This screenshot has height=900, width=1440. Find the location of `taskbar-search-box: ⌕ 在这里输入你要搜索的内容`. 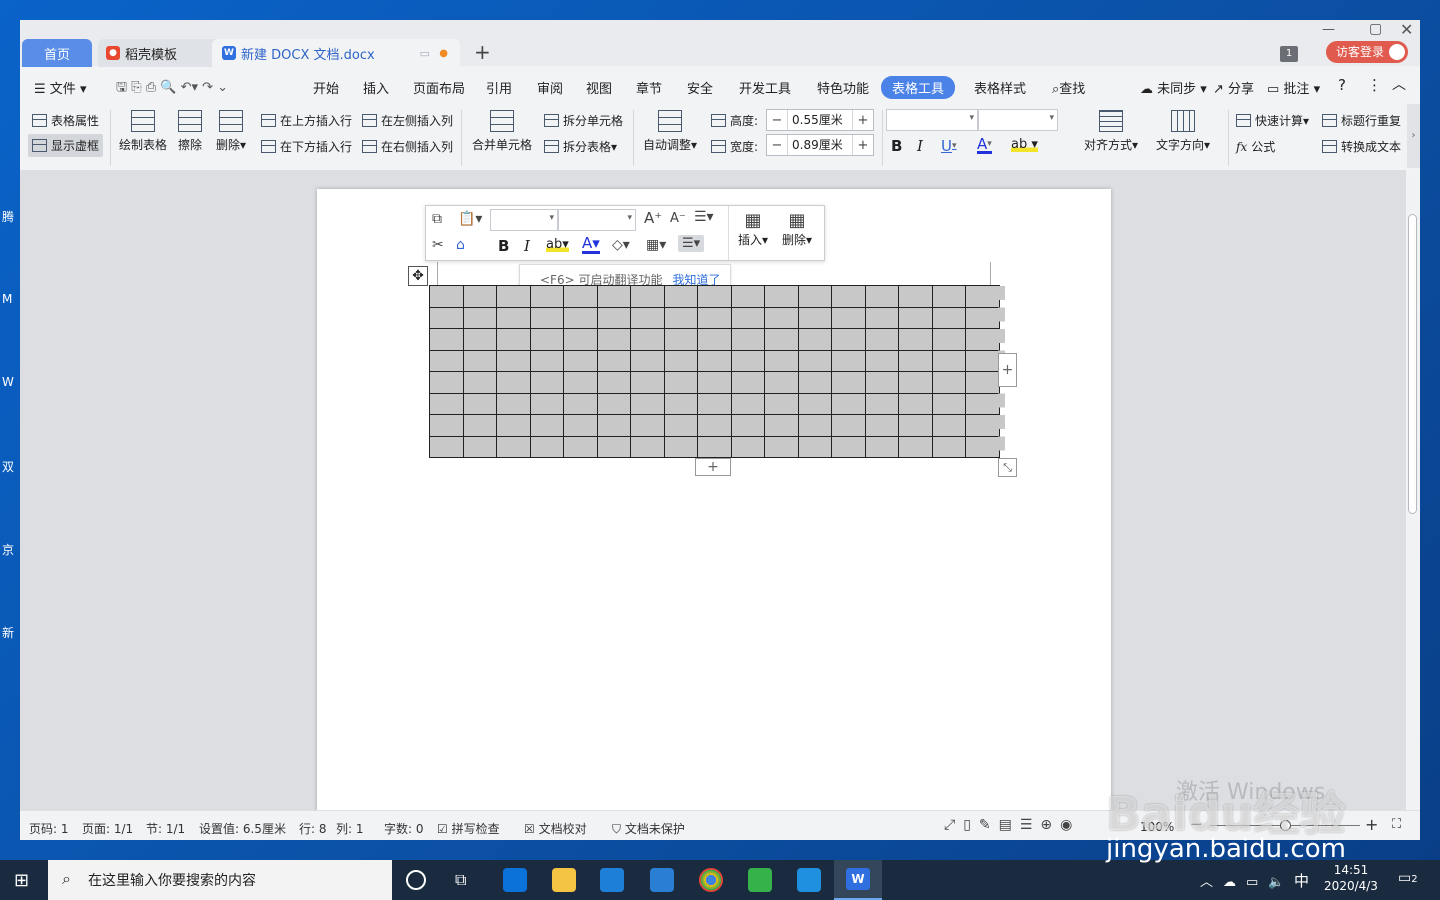

taskbar-search-box: ⌕ 在这里输入你要搜索的内容 is located at coordinates (220, 880).